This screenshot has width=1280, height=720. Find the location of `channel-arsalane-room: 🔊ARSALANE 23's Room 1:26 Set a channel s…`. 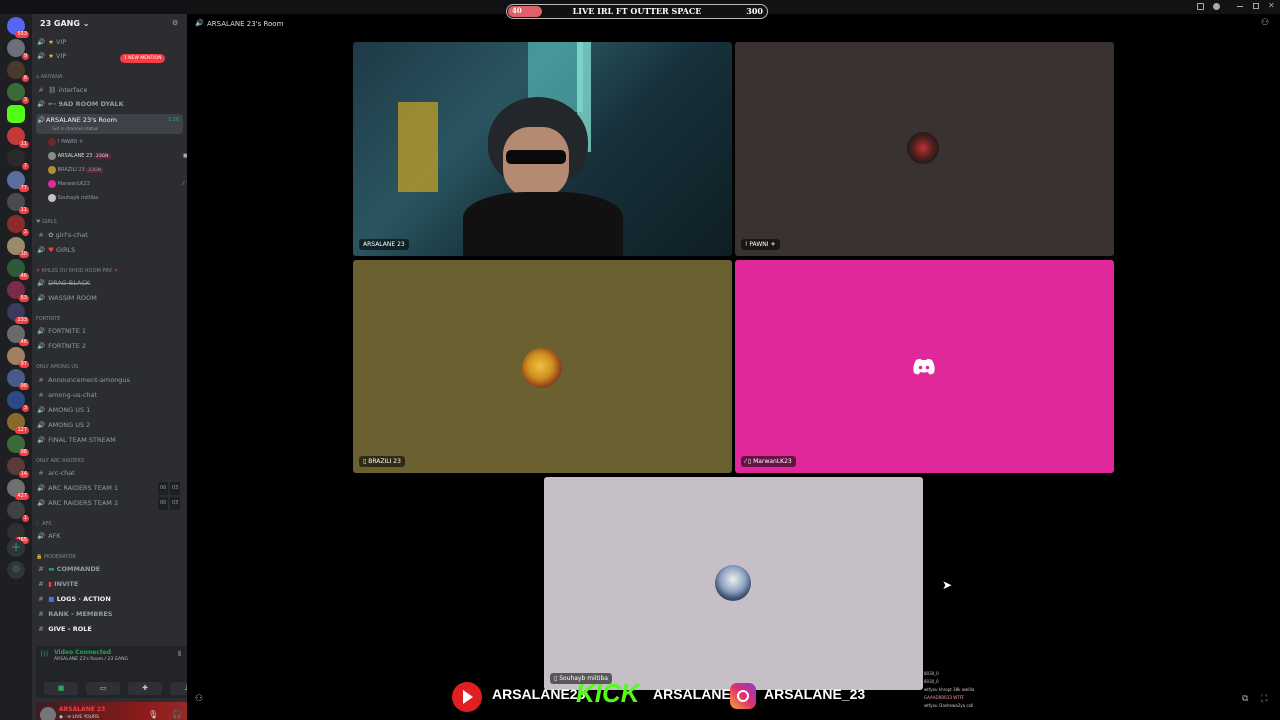

channel-arsalane-room: 🔊ARSALANE 23's Room 1:26 Set a channel s… is located at coordinates (109, 124).